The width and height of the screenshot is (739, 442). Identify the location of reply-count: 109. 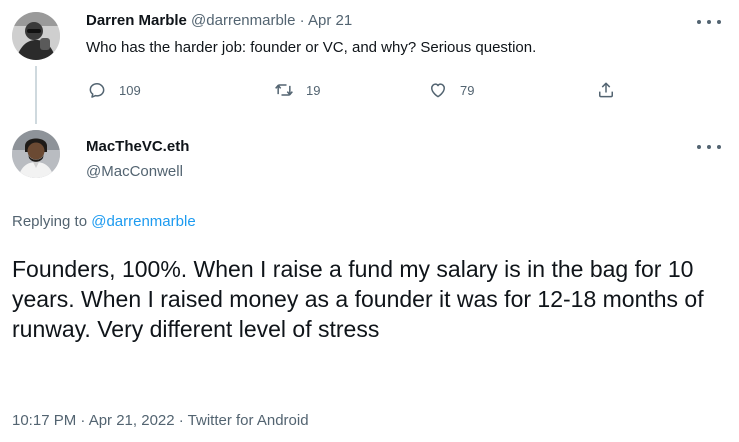
(130, 90).